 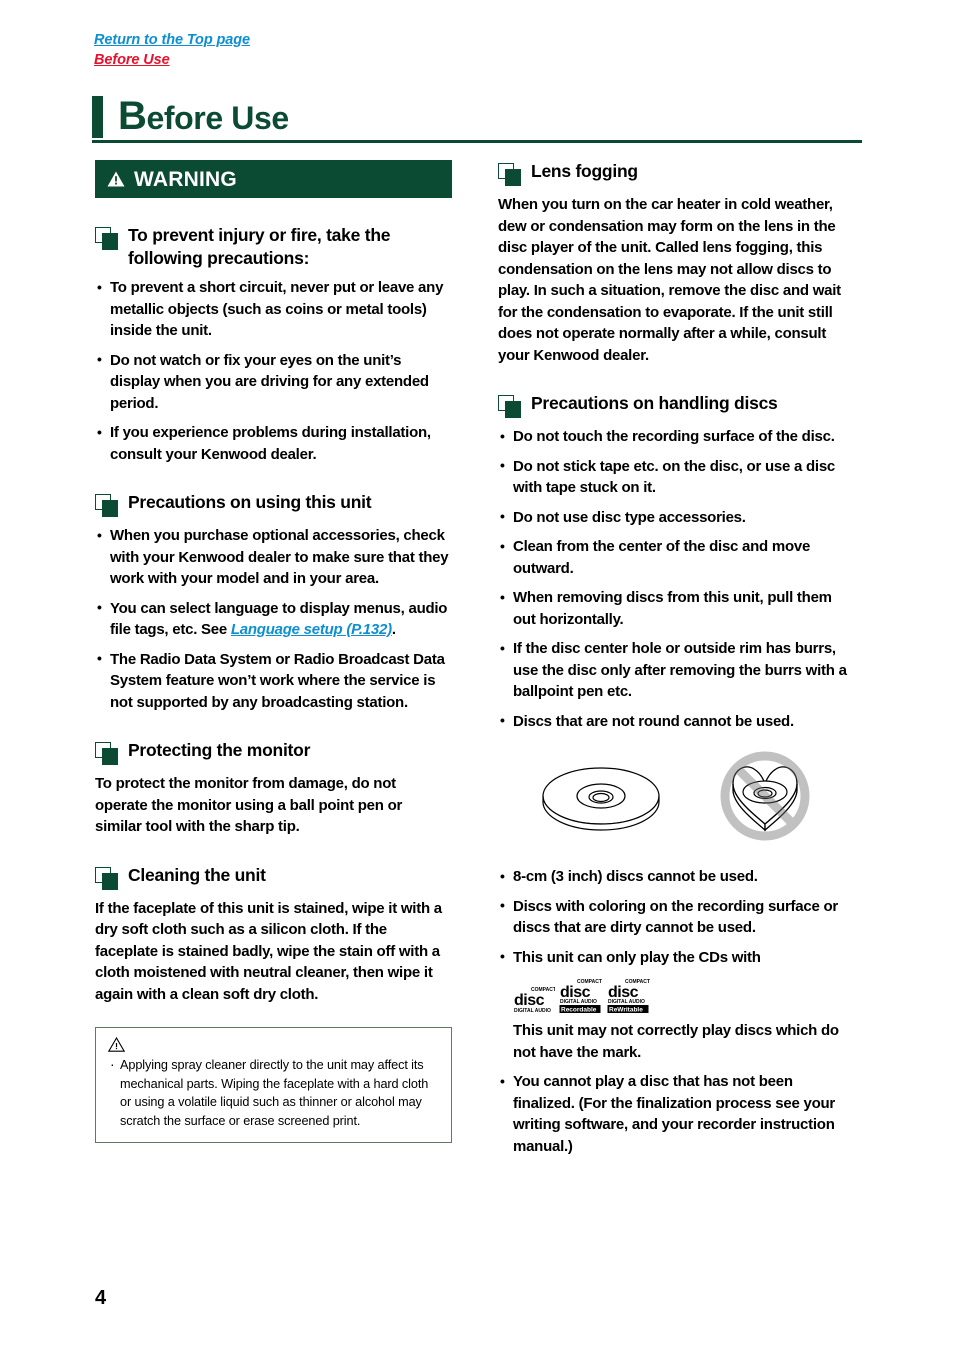 I want to click on page-title-capital: B, so click(x=132, y=116).